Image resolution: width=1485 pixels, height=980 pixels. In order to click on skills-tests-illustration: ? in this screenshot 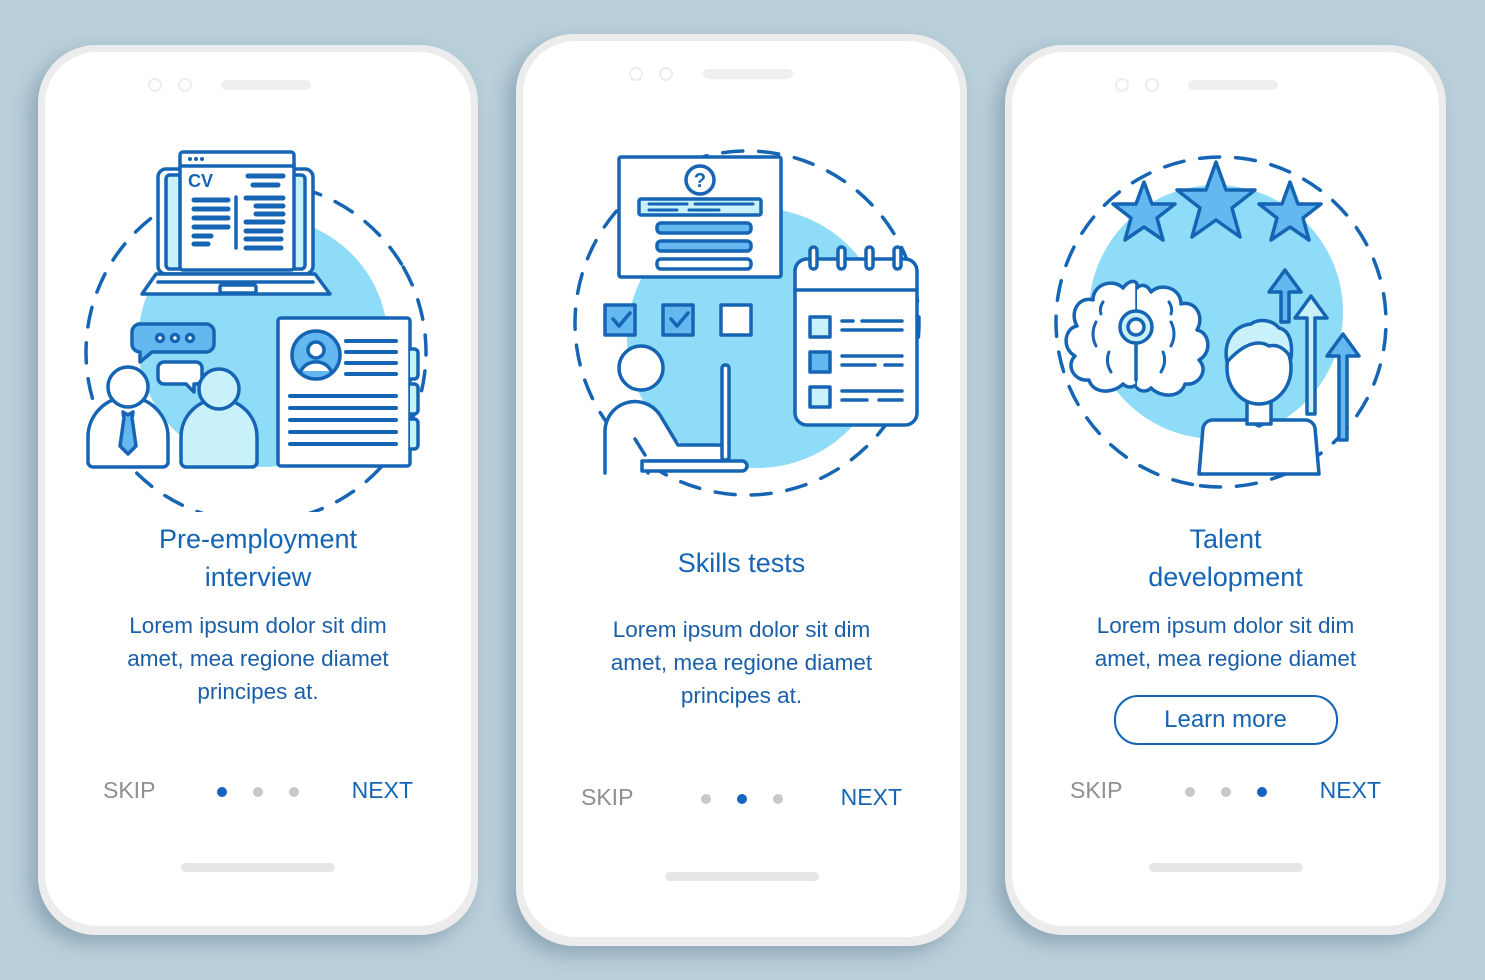, I will do `click(746, 323)`.